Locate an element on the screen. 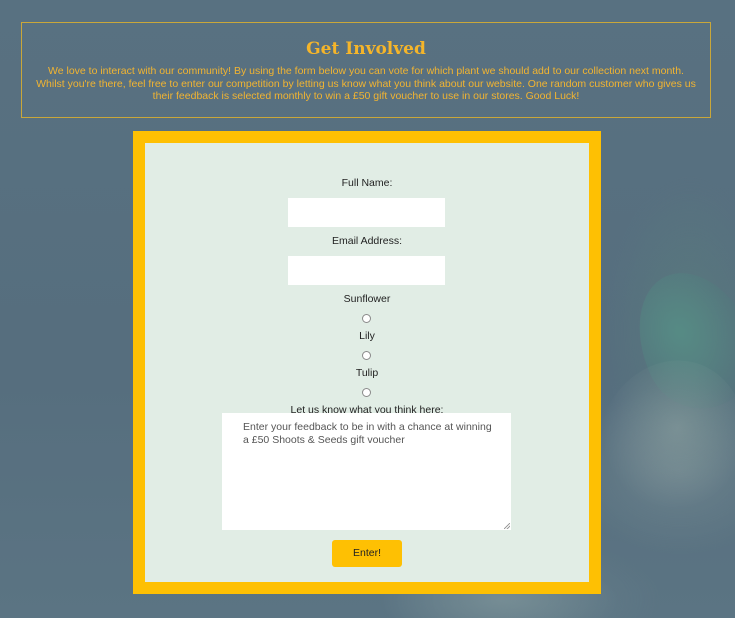 This screenshot has height=618, width=735. enter-button: Enter! is located at coordinates (367, 553).